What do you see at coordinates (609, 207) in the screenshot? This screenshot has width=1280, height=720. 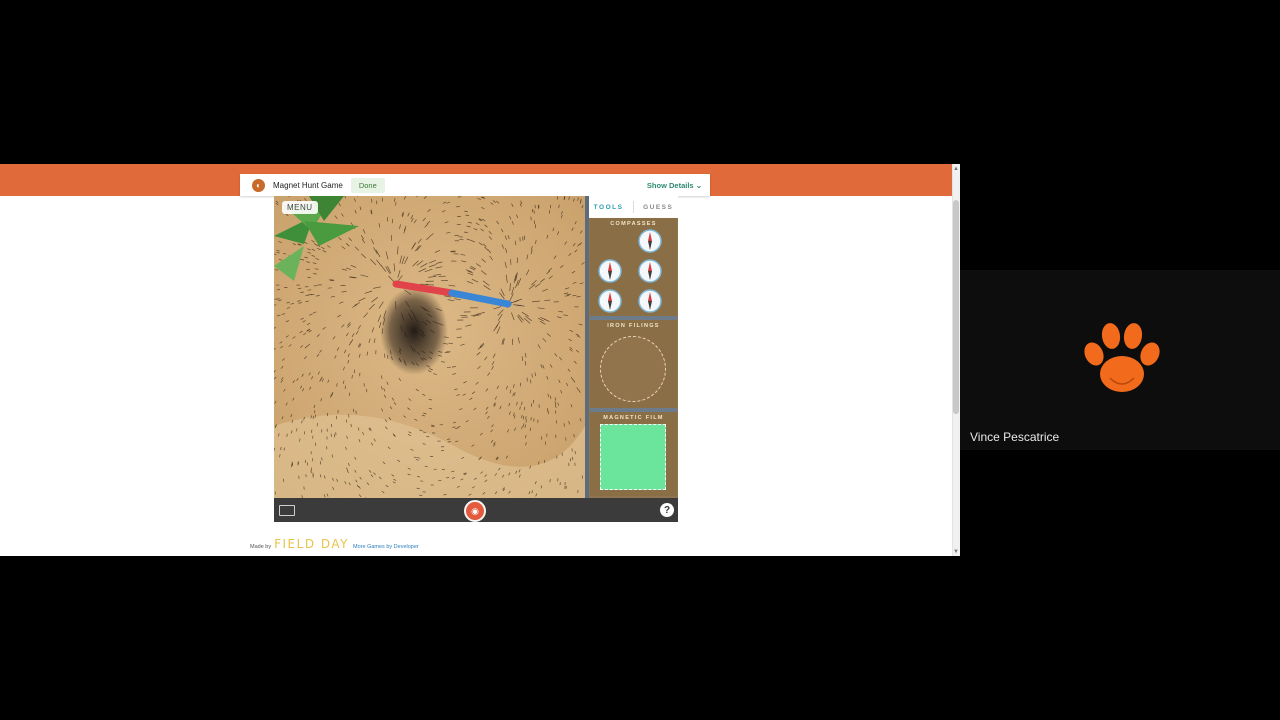 I see `tab-tools: TOOLS` at bounding box center [609, 207].